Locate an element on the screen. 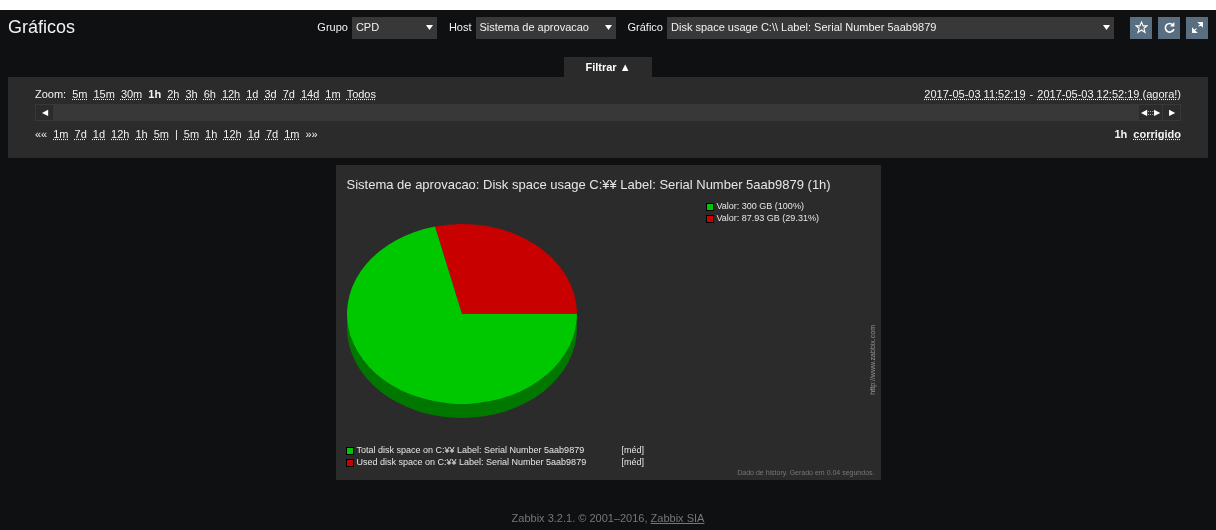 The width and height of the screenshot is (1216, 530). zoom-option: 12h is located at coordinates (231, 94).